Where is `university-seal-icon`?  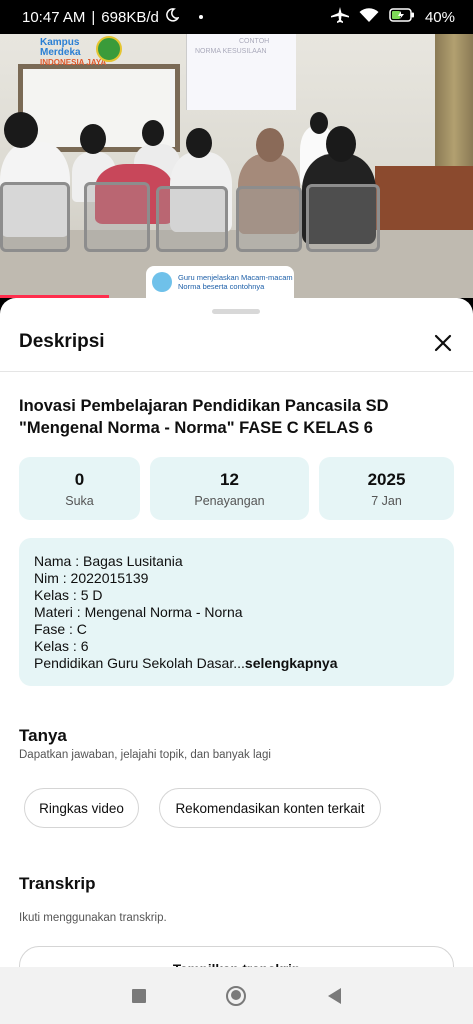
university-seal-icon is located at coordinates (109, 49).